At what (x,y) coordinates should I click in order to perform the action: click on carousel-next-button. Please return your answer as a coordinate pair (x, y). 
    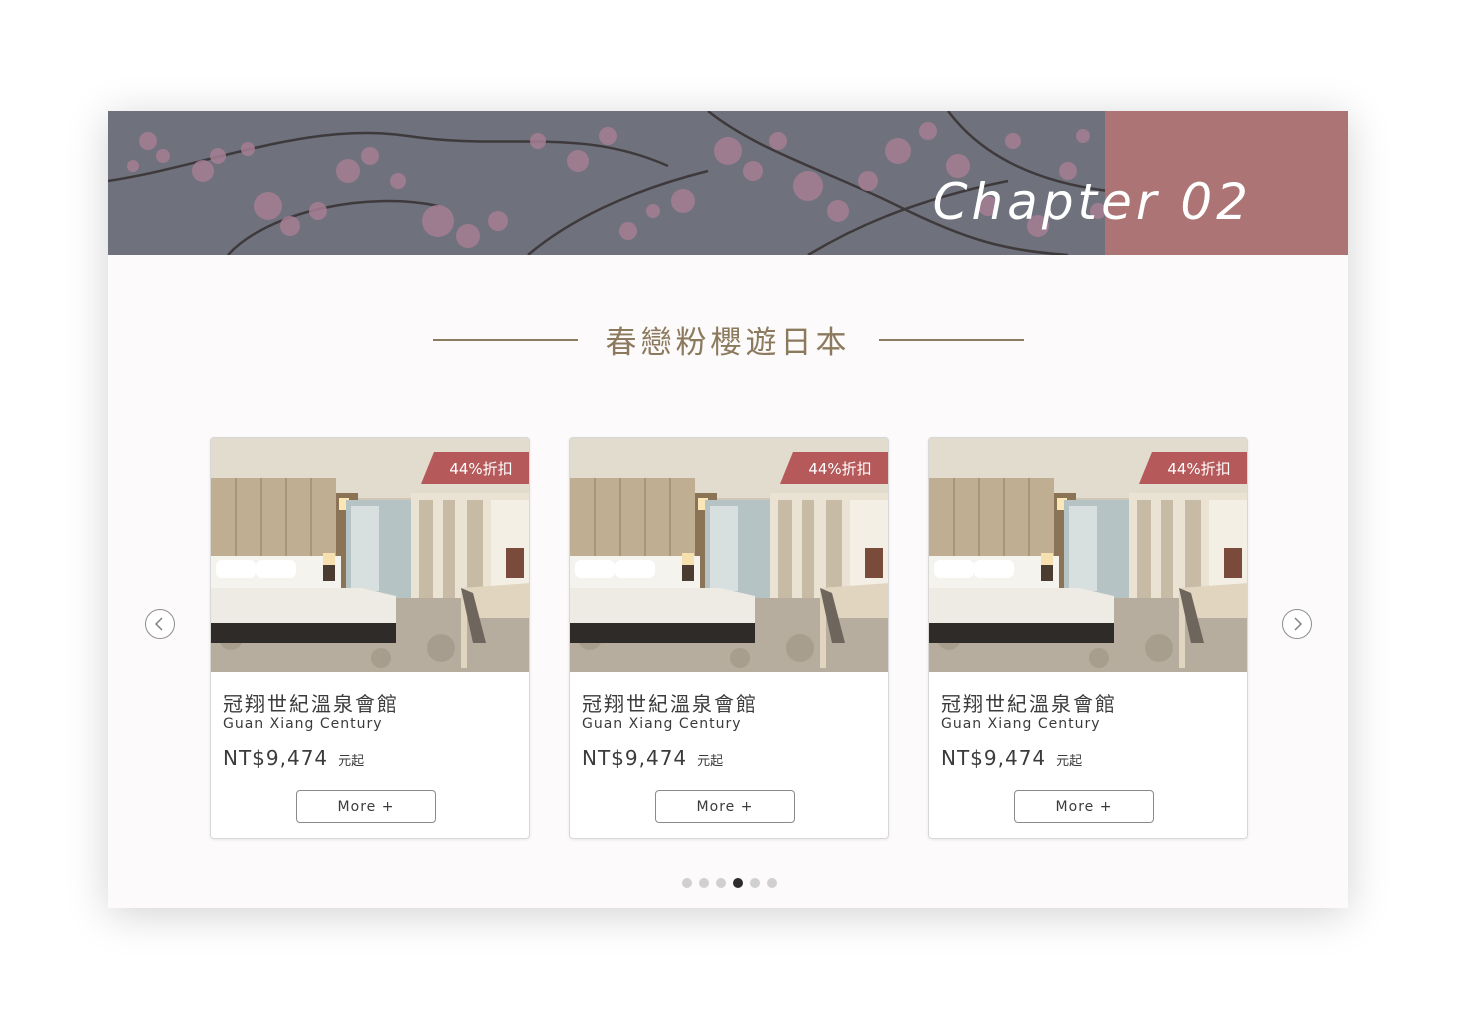
    Looking at the image, I should click on (1297, 624).